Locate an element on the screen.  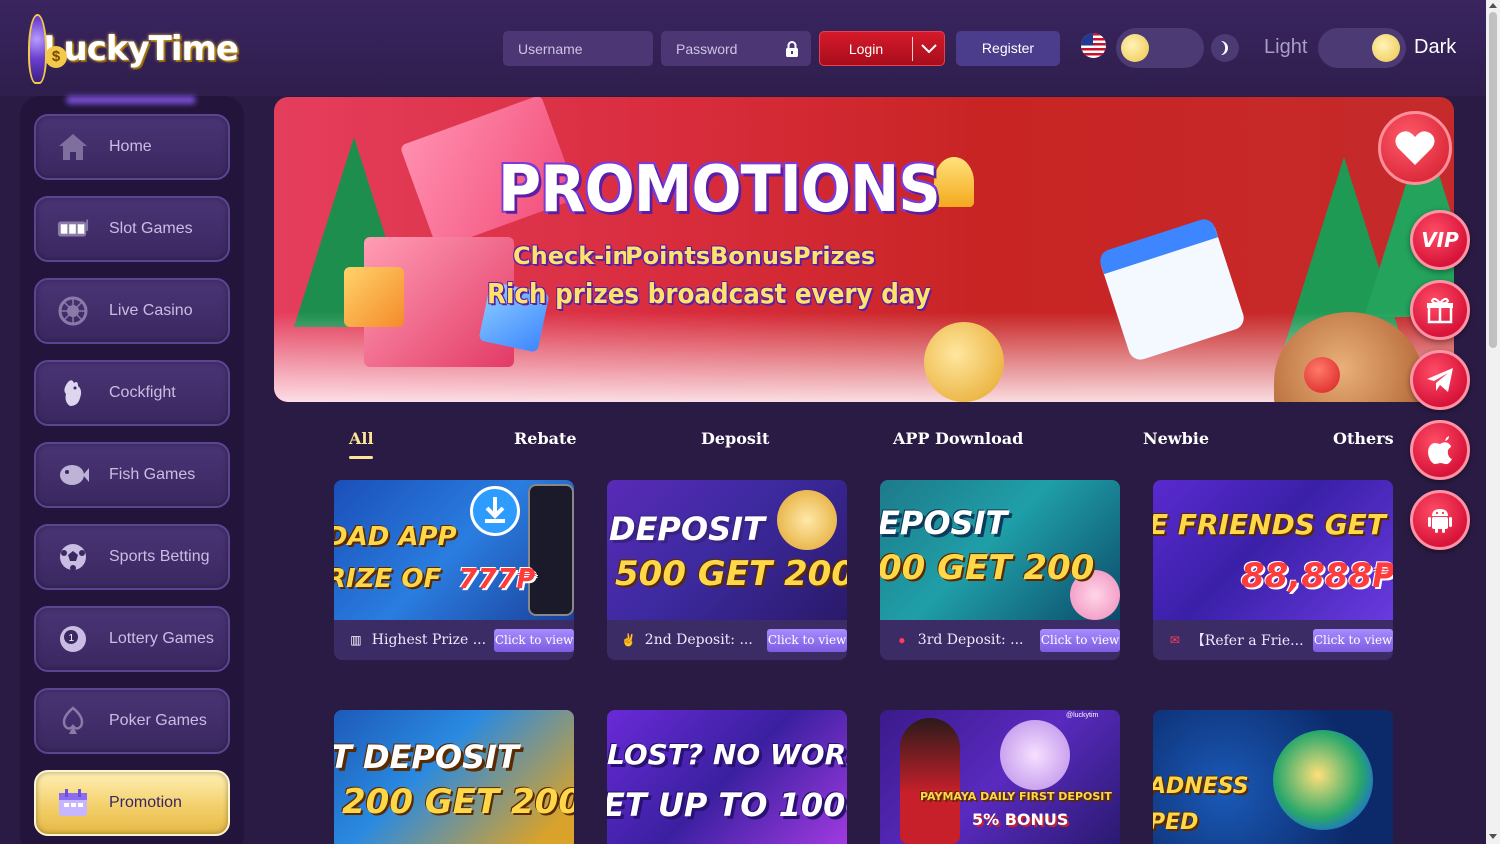
telegram-icon is located at coordinates (1440, 380).